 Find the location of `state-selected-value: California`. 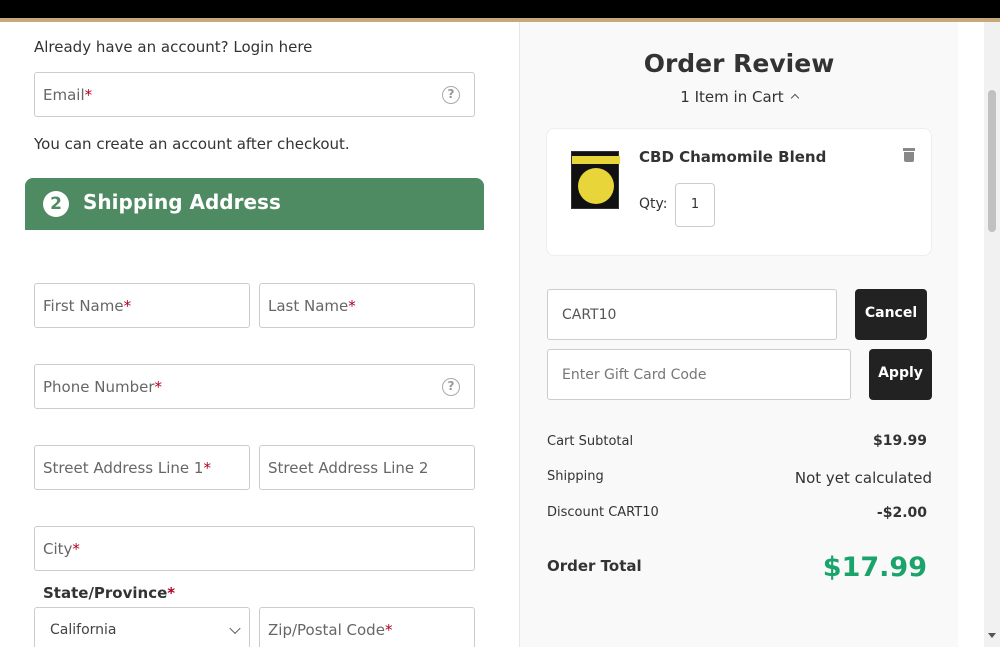

state-selected-value: California is located at coordinates (83, 629).